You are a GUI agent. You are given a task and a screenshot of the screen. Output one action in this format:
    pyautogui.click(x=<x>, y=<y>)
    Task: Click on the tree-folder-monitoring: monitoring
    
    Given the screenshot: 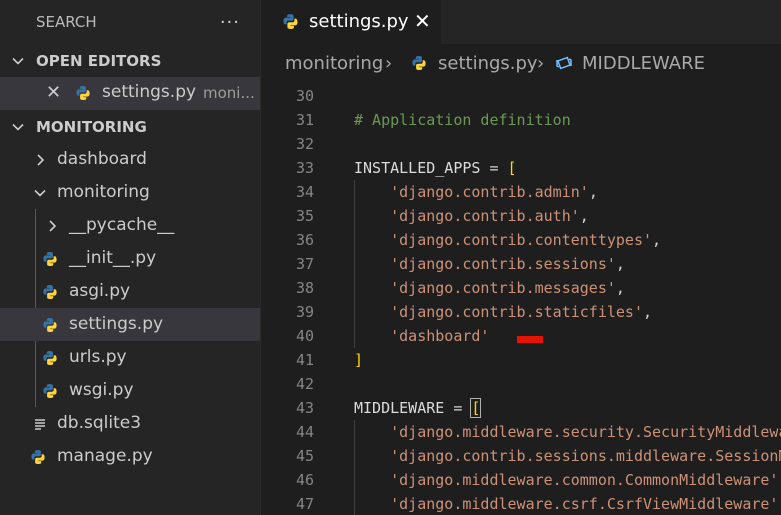 What is the action you would take?
    pyautogui.click(x=130, y=192)
    